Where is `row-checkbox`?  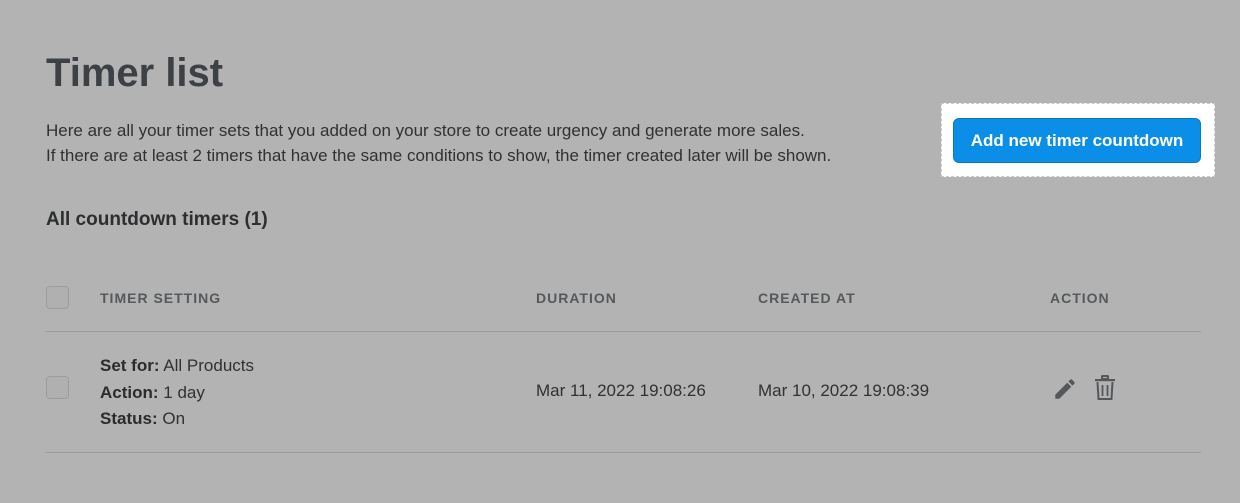 row-checkbox is located at coordinates (57, 387).